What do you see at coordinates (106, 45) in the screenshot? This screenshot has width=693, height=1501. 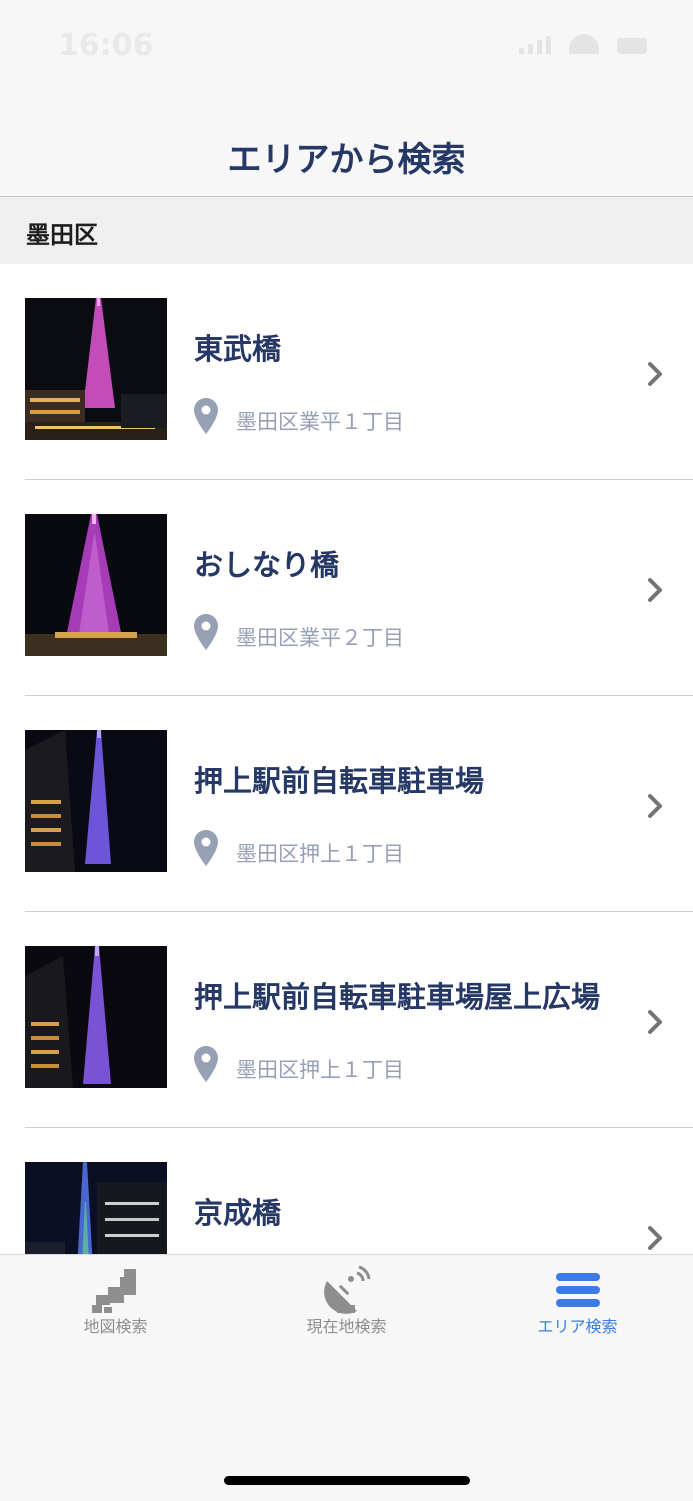 I see `status-time: 16:06` at bounding box center [106, 45].